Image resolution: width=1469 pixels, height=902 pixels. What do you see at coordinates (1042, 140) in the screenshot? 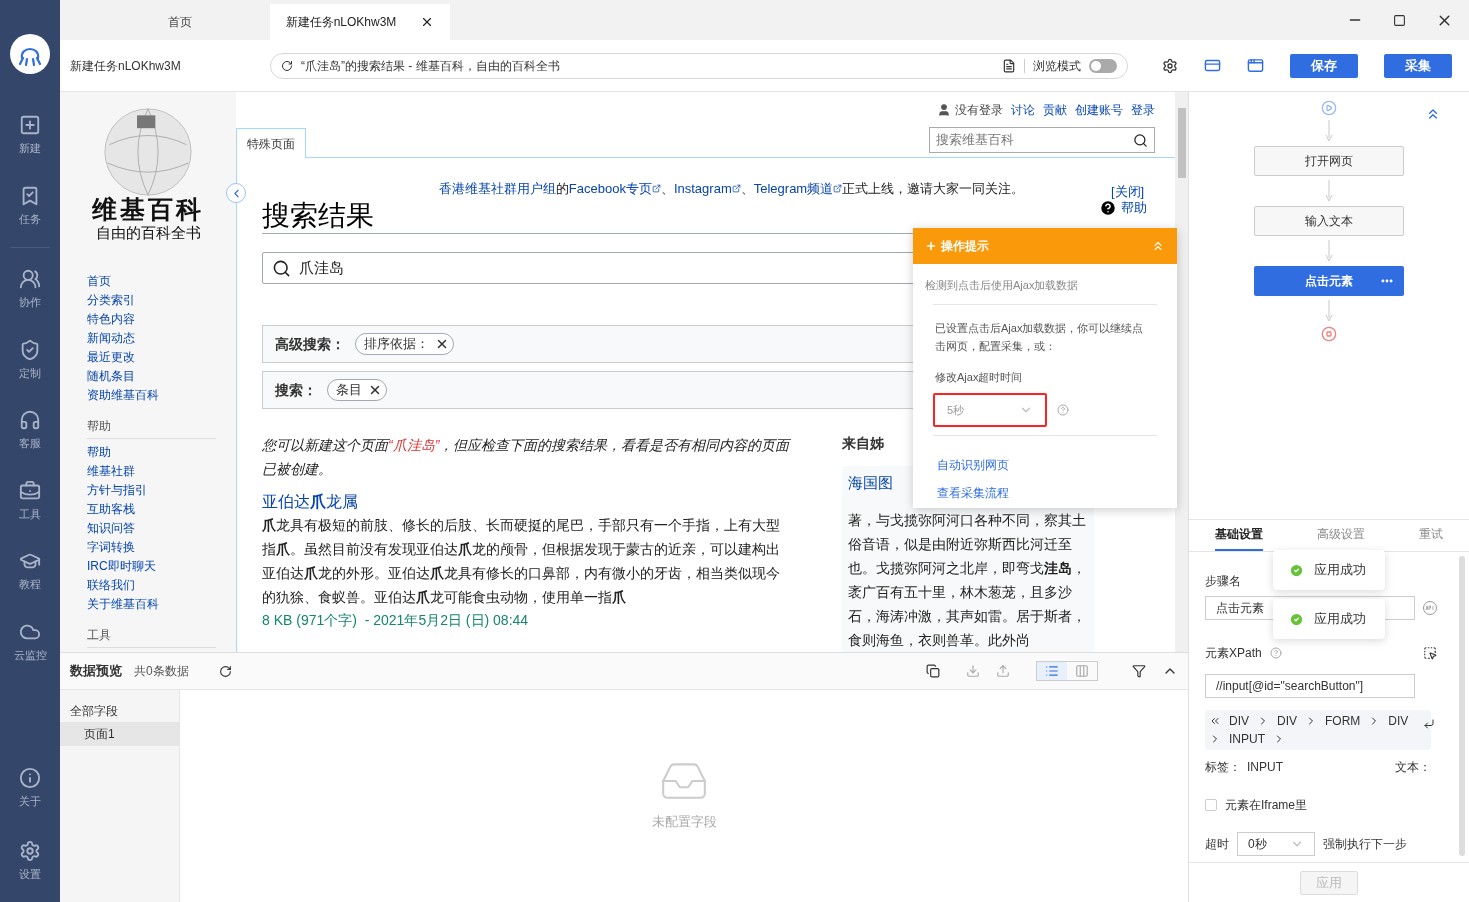
I see `wiki-search-field: 搜索维基百科` at bounding box center [1042, 140].